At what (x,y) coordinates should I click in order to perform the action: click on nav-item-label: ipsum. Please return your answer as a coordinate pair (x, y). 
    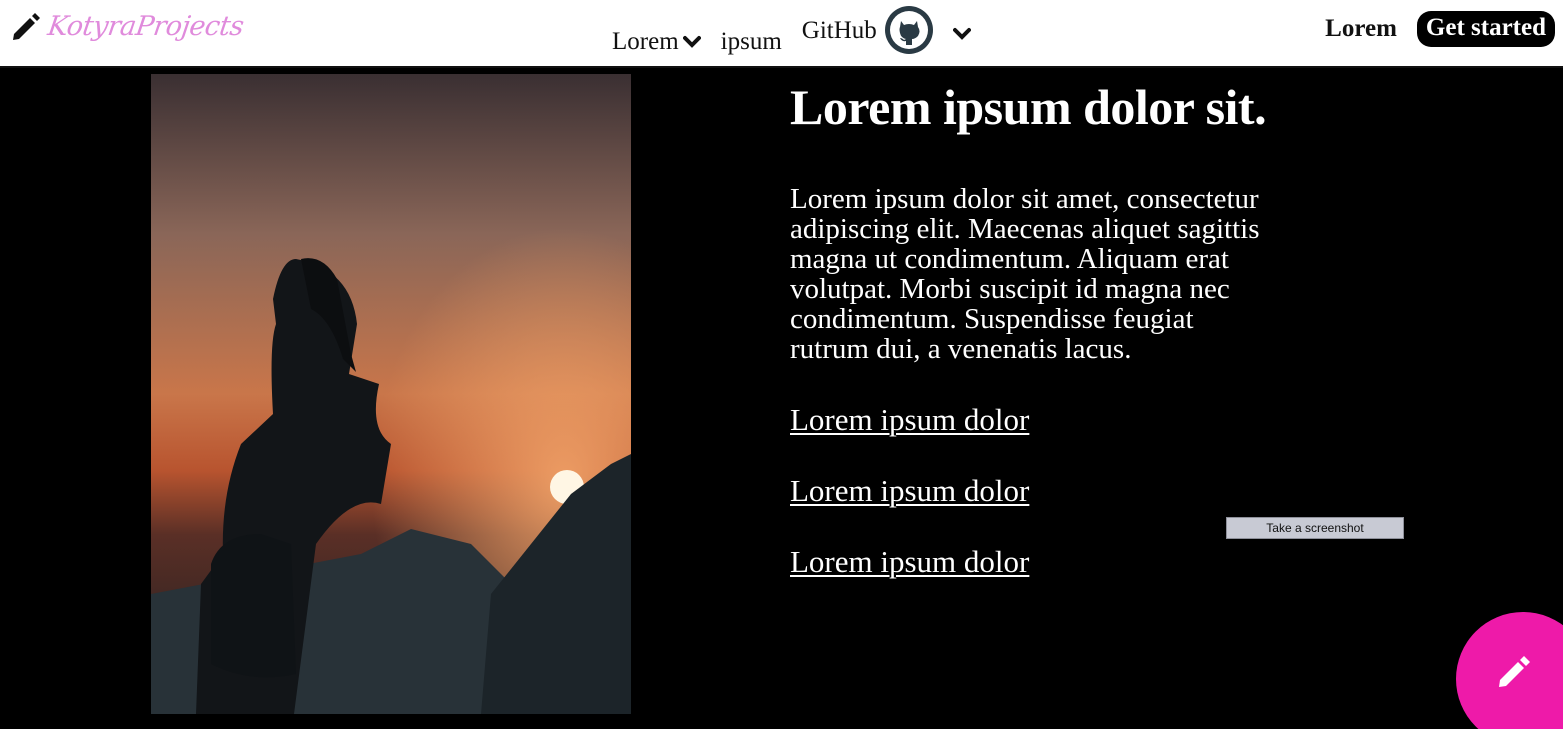
    Looking at the image, I should click on (751, 41).